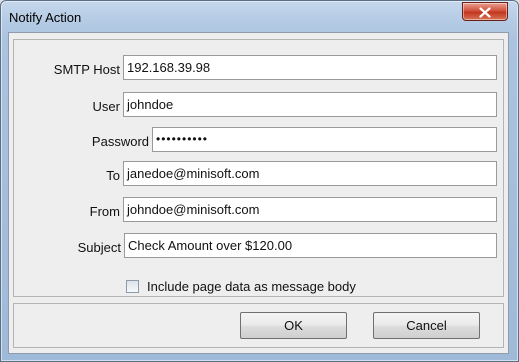  Describe the element at coordinates (45, 17) in the screenshot. I see `window-title: Notify Action` at that location.